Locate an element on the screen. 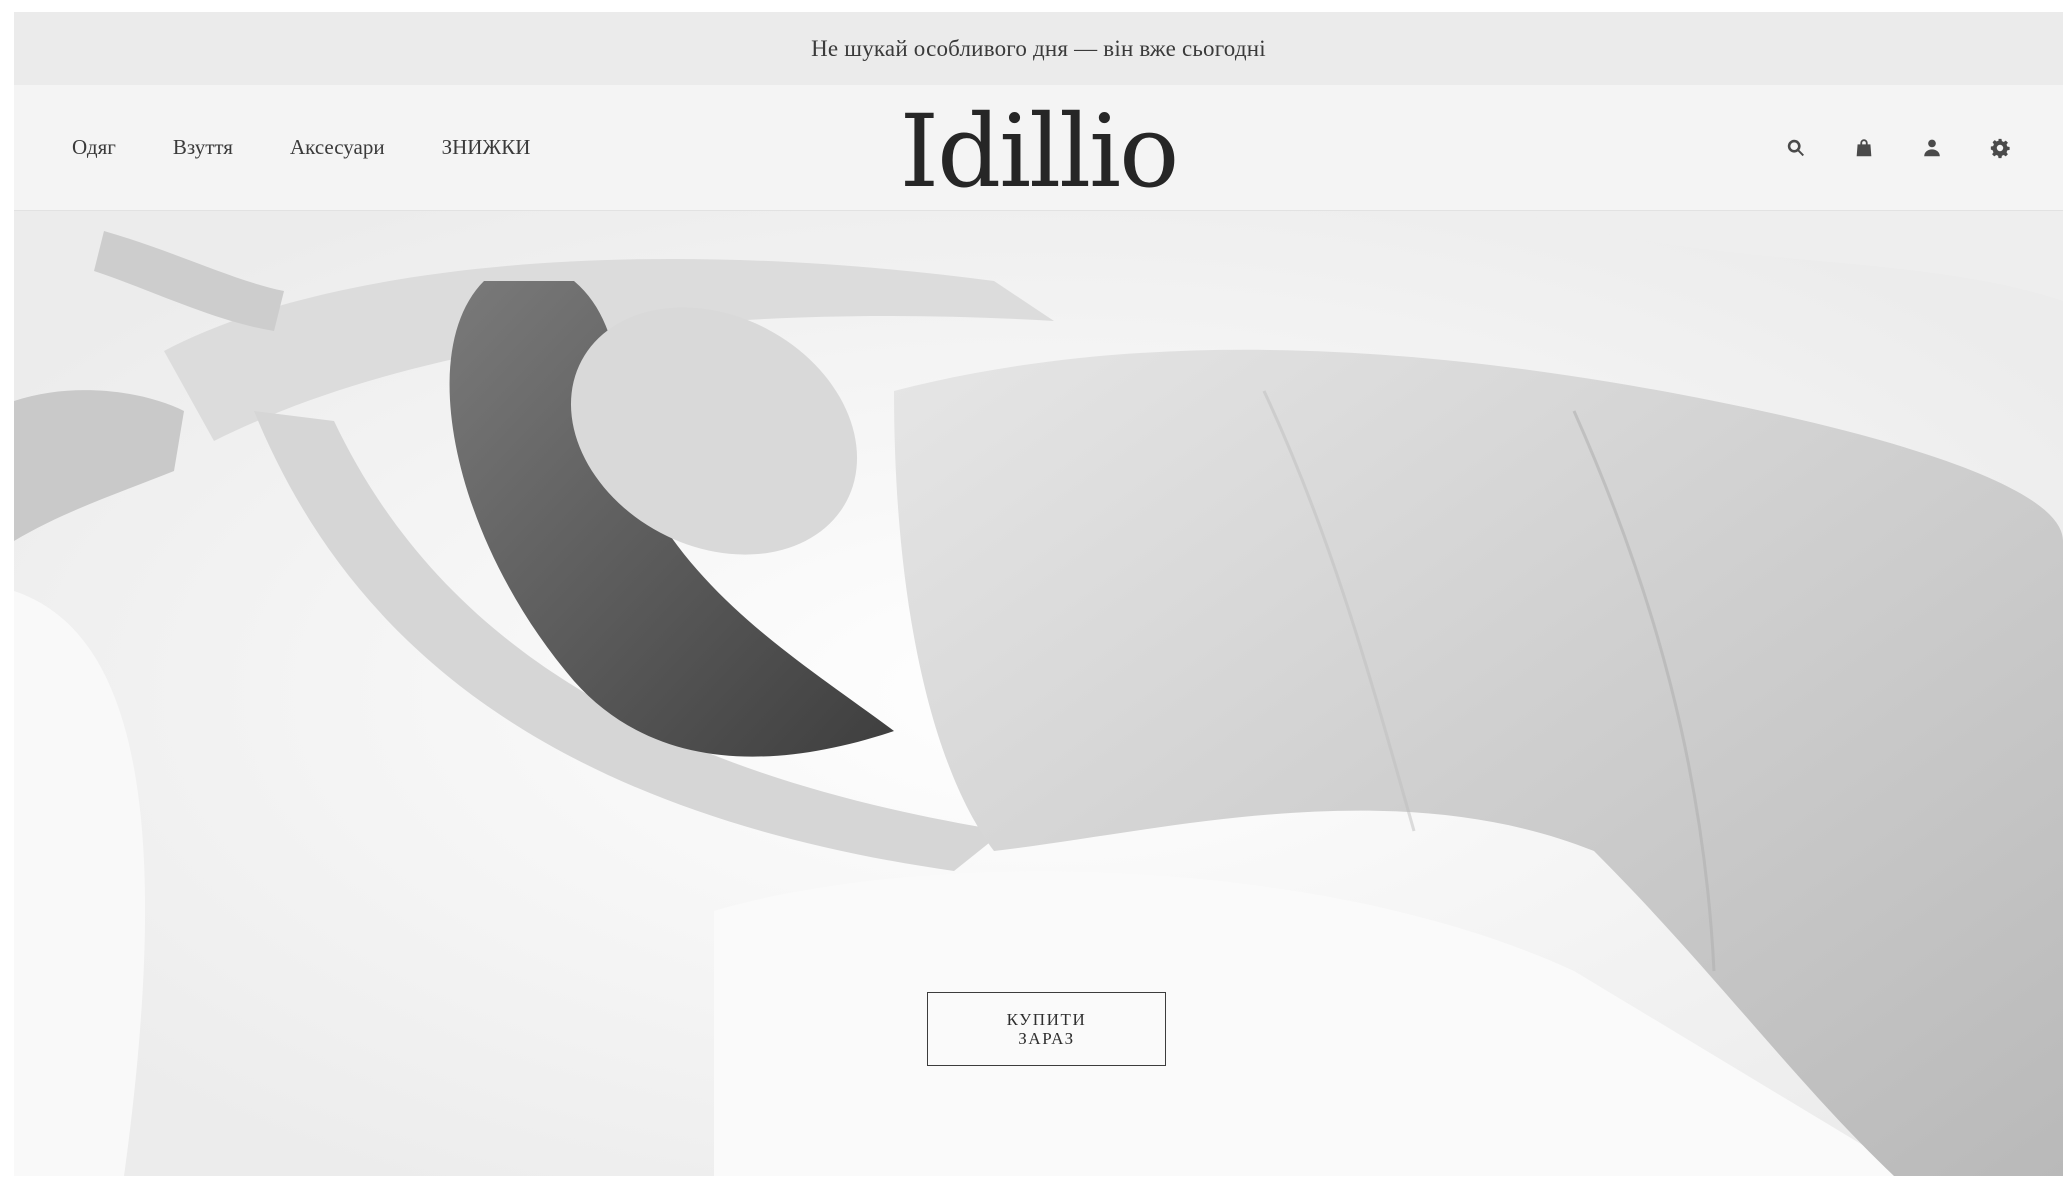 The height and width of the screenshot is (1185, 2063). nav-item-sale: ЗНИЖКИ is located at coordinates (486, 147).